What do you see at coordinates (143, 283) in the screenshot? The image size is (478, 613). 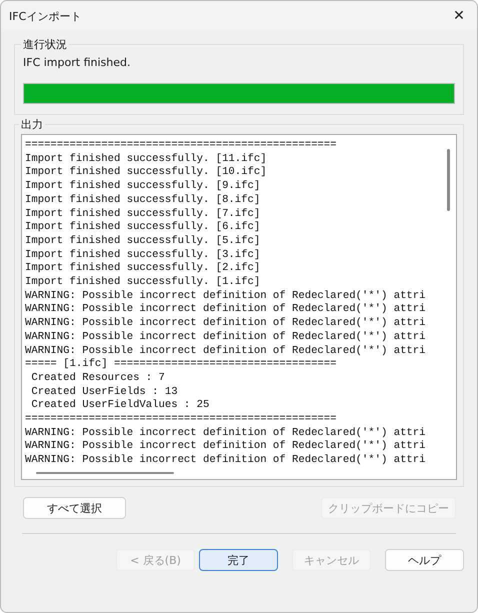 I see `log-line: Import finished successfully. [1.ifc]` at bounding box center [143, 283].